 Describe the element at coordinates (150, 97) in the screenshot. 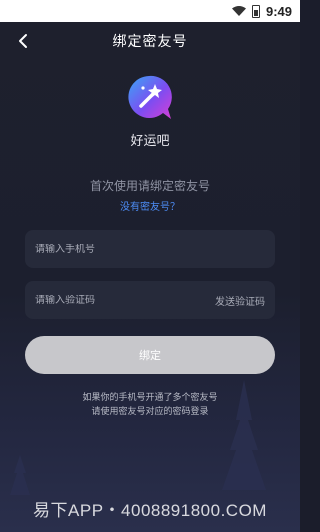

I see `magic-wand-bubble-icon` at that location.